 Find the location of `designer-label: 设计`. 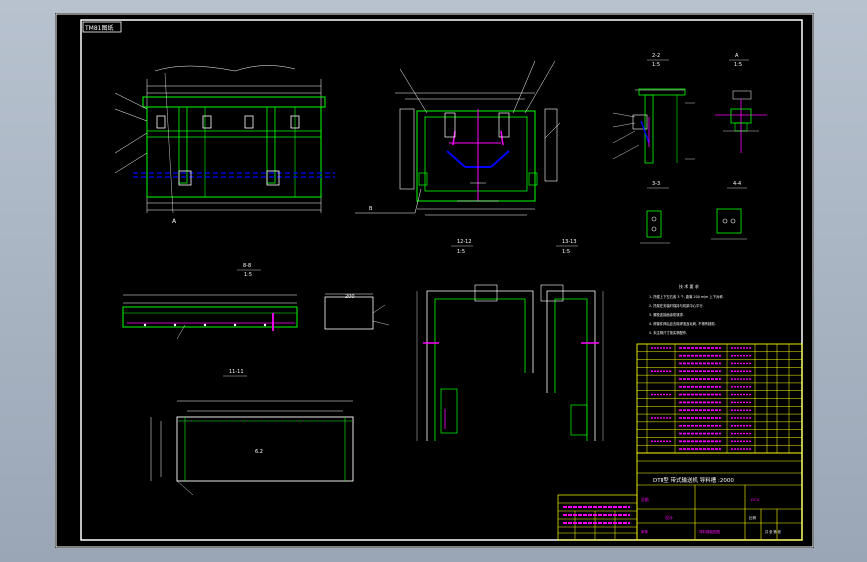

designer-label: 设计 is located at coordinates (669, 517).